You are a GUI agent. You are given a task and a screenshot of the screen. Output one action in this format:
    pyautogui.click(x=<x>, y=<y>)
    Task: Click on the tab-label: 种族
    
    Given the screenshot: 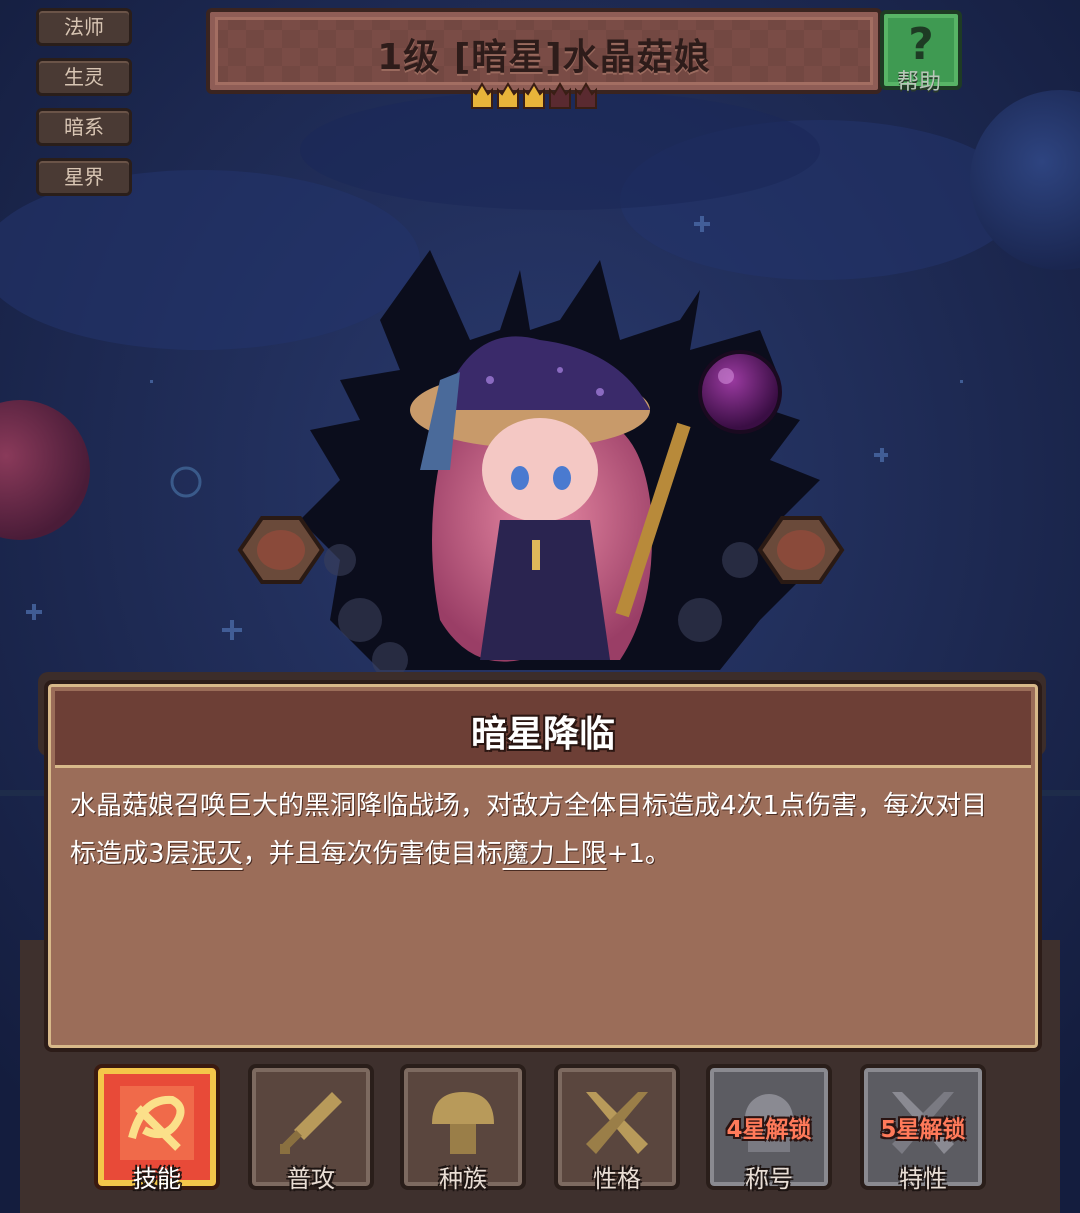 What is the action you would take?
    pyautogui.click(x=463, y=1179)
    